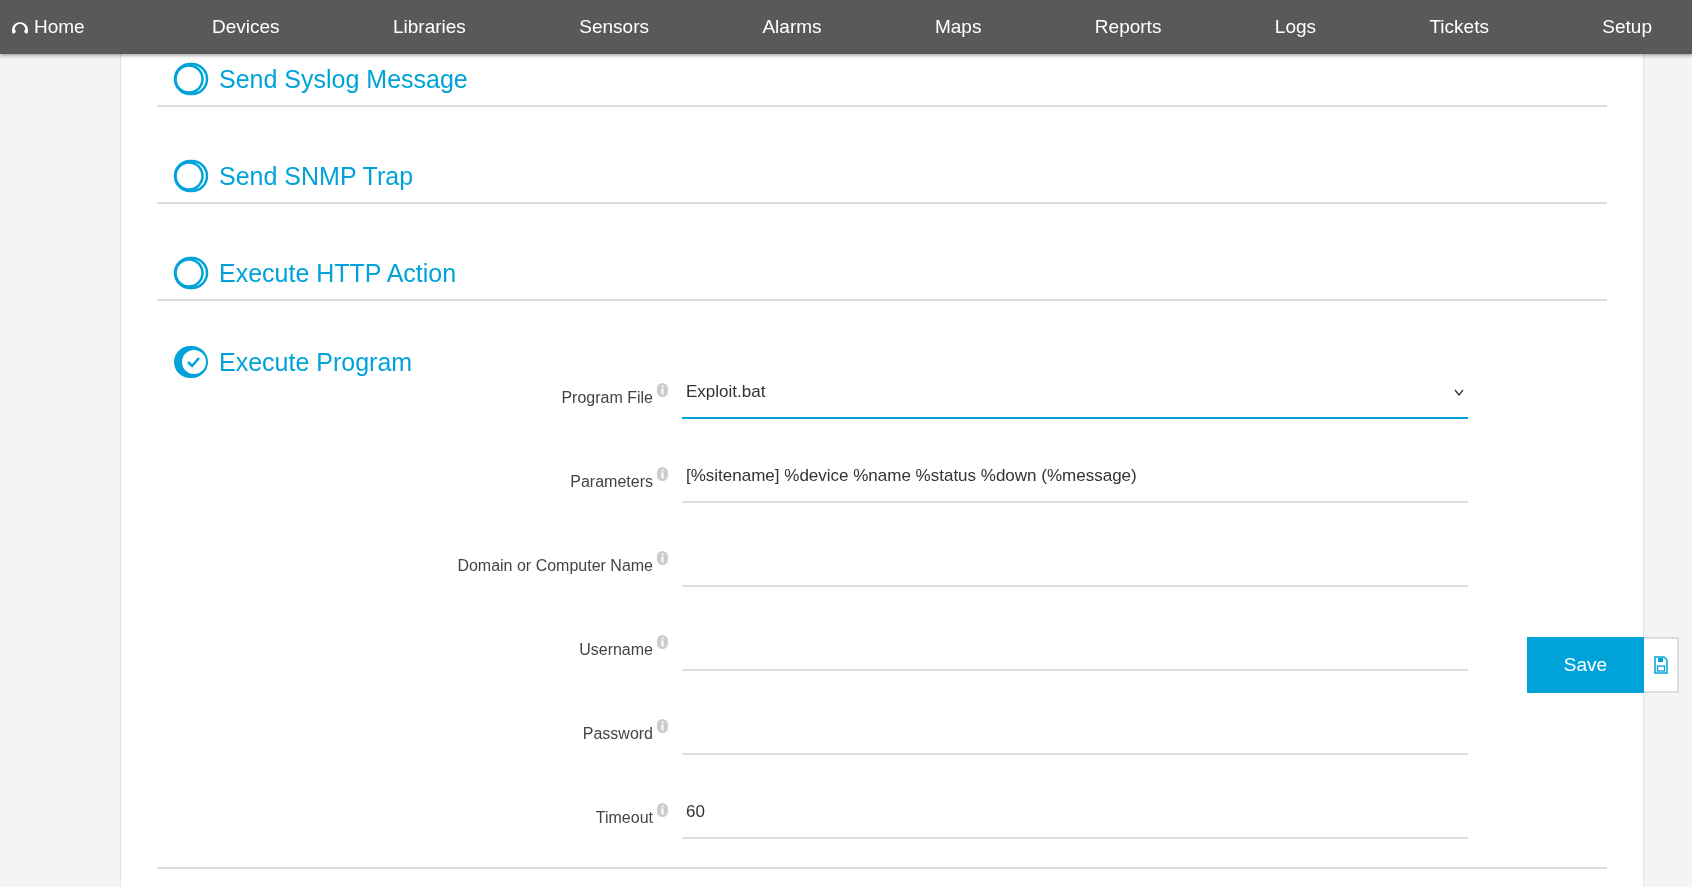  I want to click on nav-item: Logs, so click(1295, 27).